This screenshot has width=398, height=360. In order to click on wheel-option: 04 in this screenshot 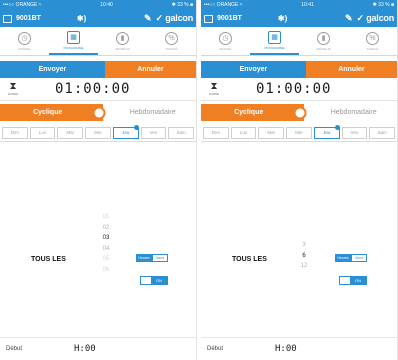, I will do `click(106, 249)`.